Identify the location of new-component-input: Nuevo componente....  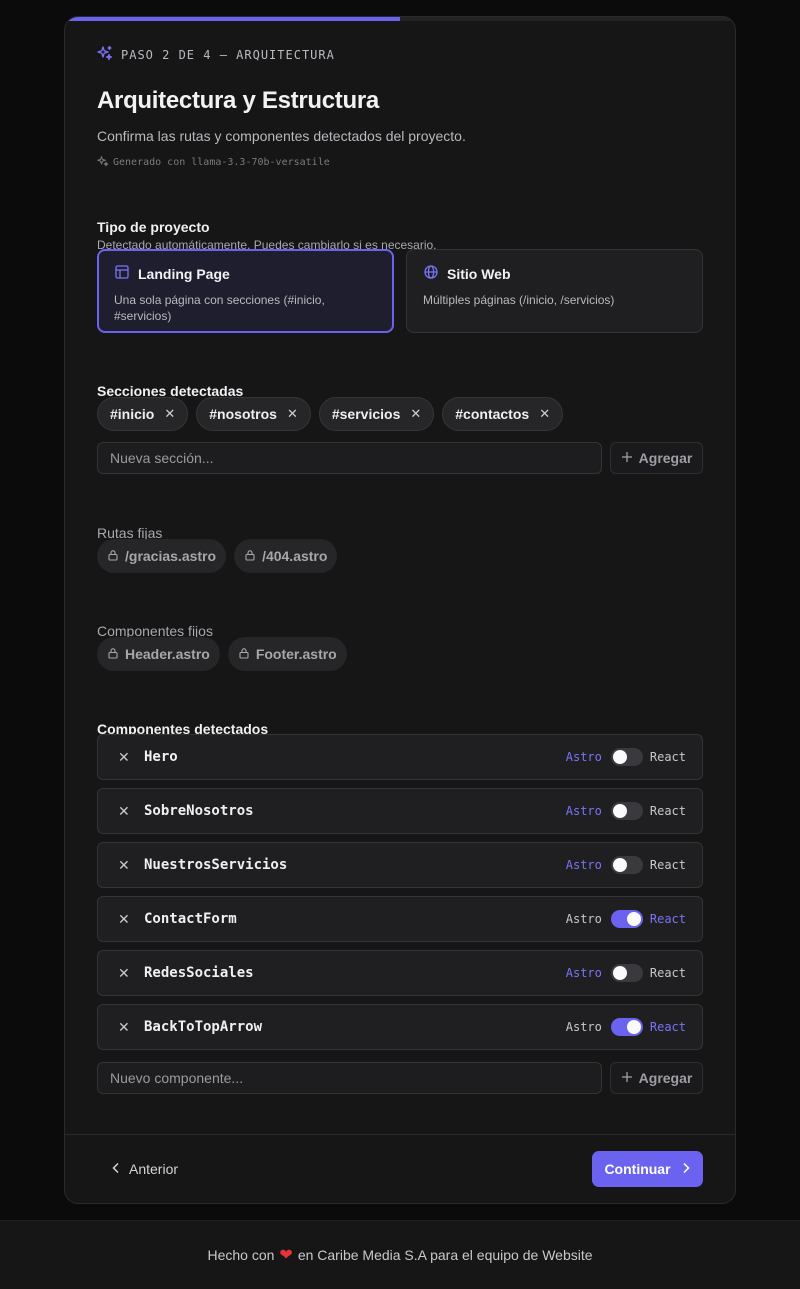
(349, 1078).